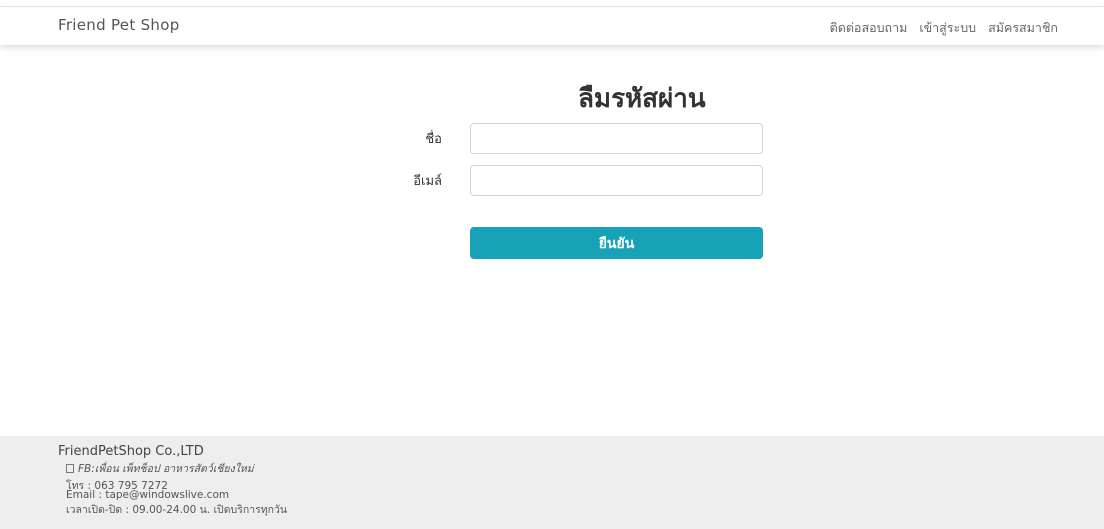 The image size is (1104, 529). I want to click on submit-button: ยืนยัน, so click(616, 243).